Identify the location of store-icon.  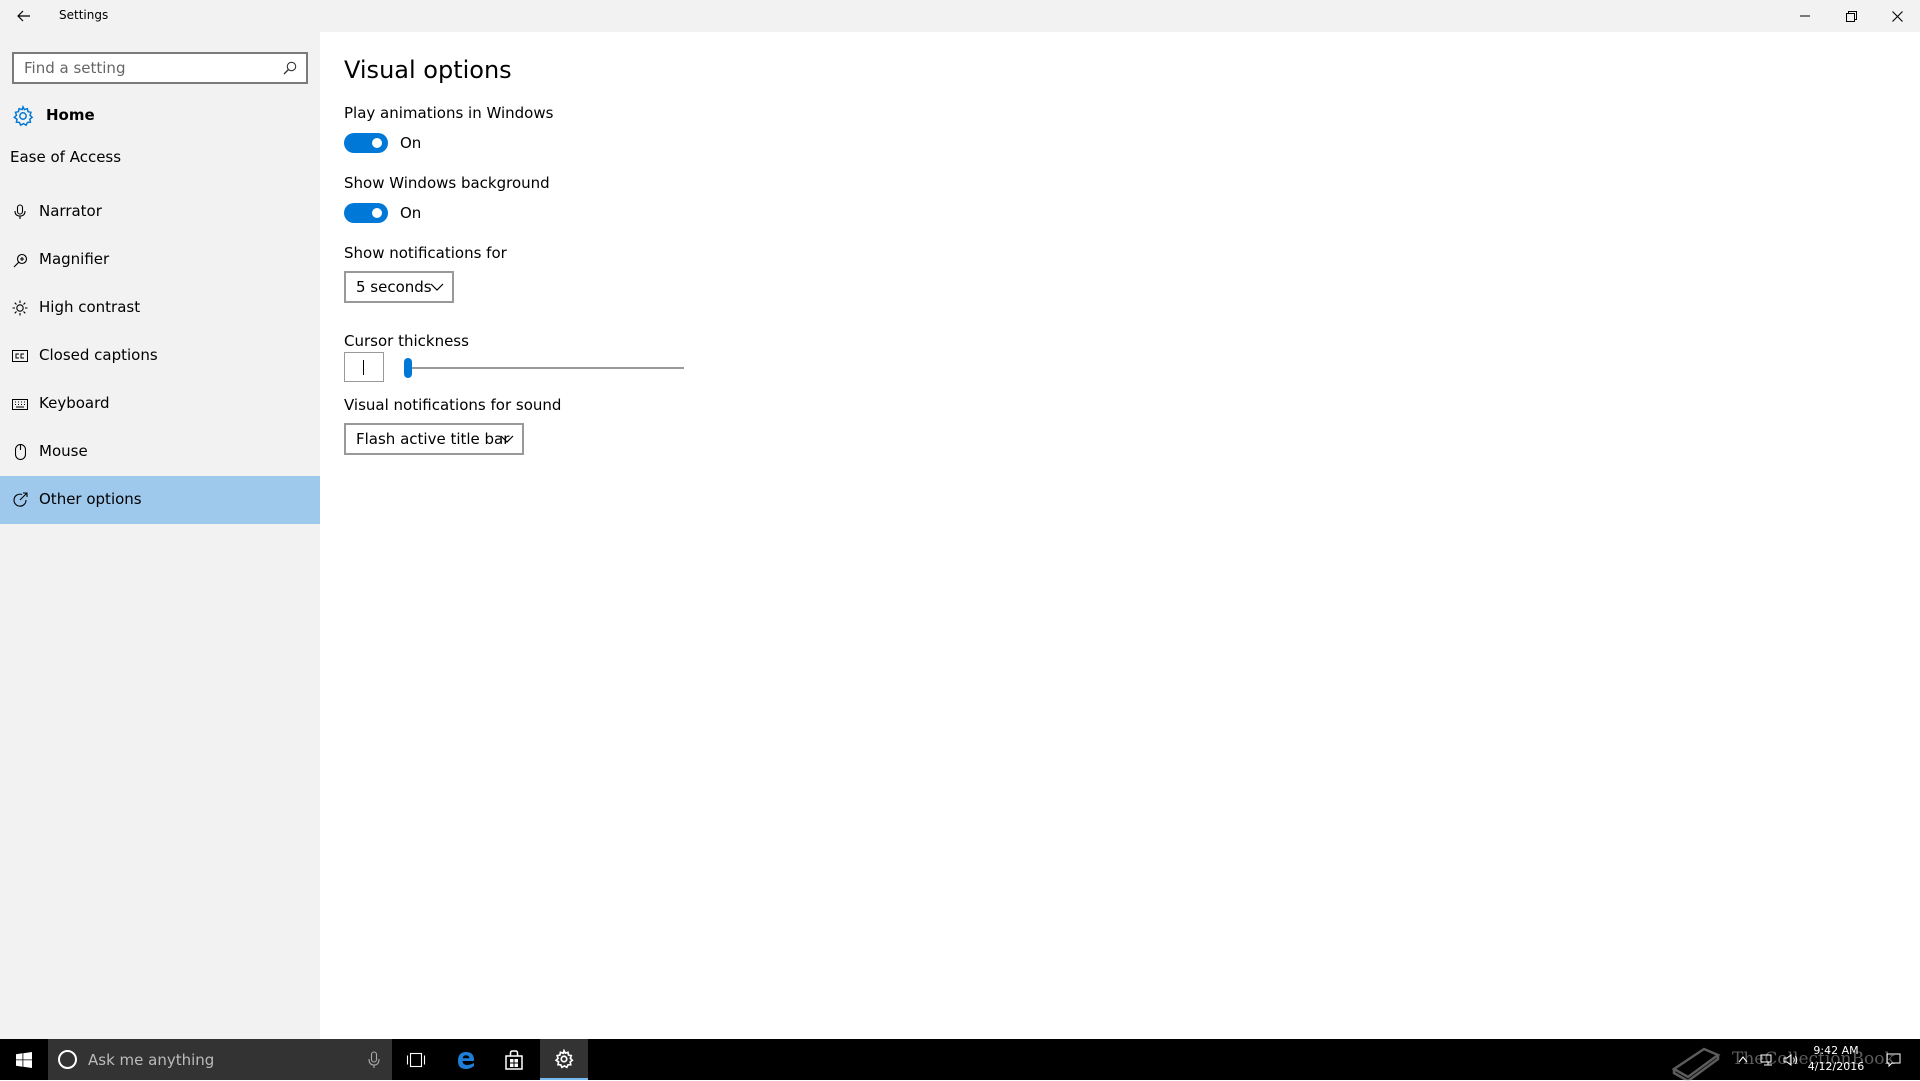
(514, 1059).